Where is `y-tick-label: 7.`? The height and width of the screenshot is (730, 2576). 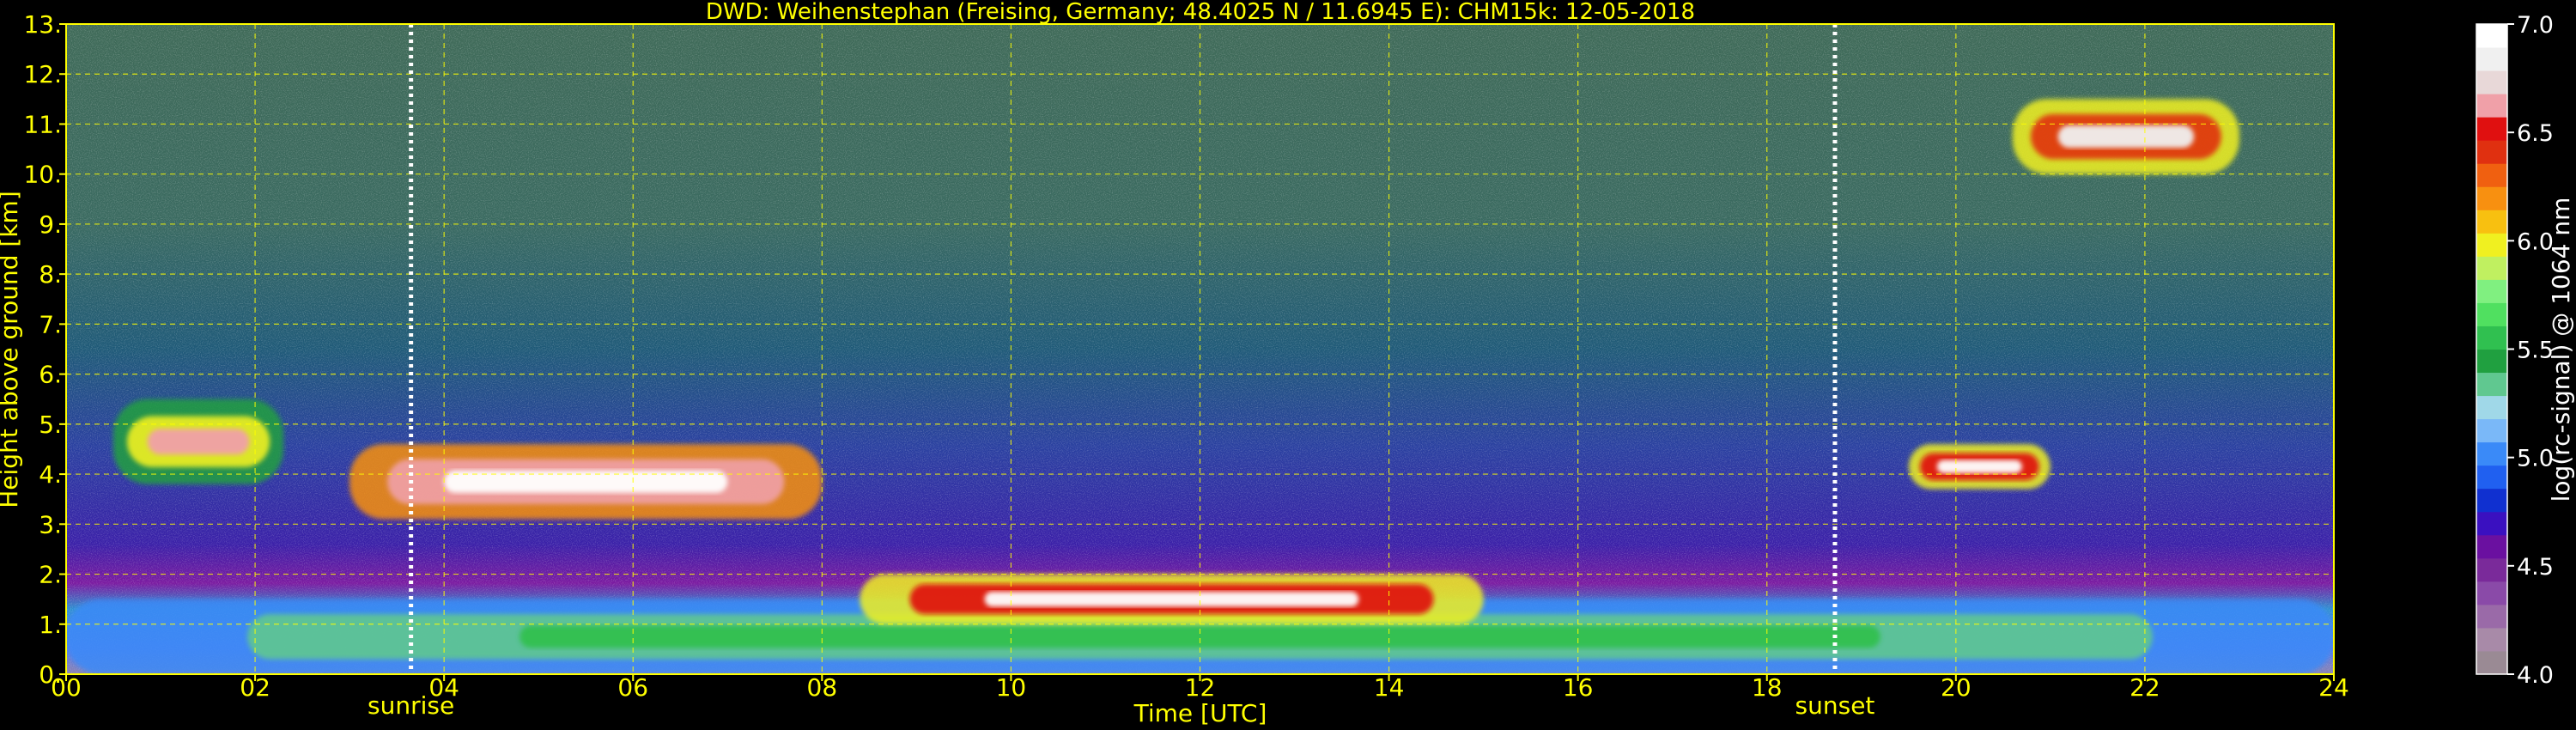 y-tick-label: 7. is located at coordinates (50, 324).